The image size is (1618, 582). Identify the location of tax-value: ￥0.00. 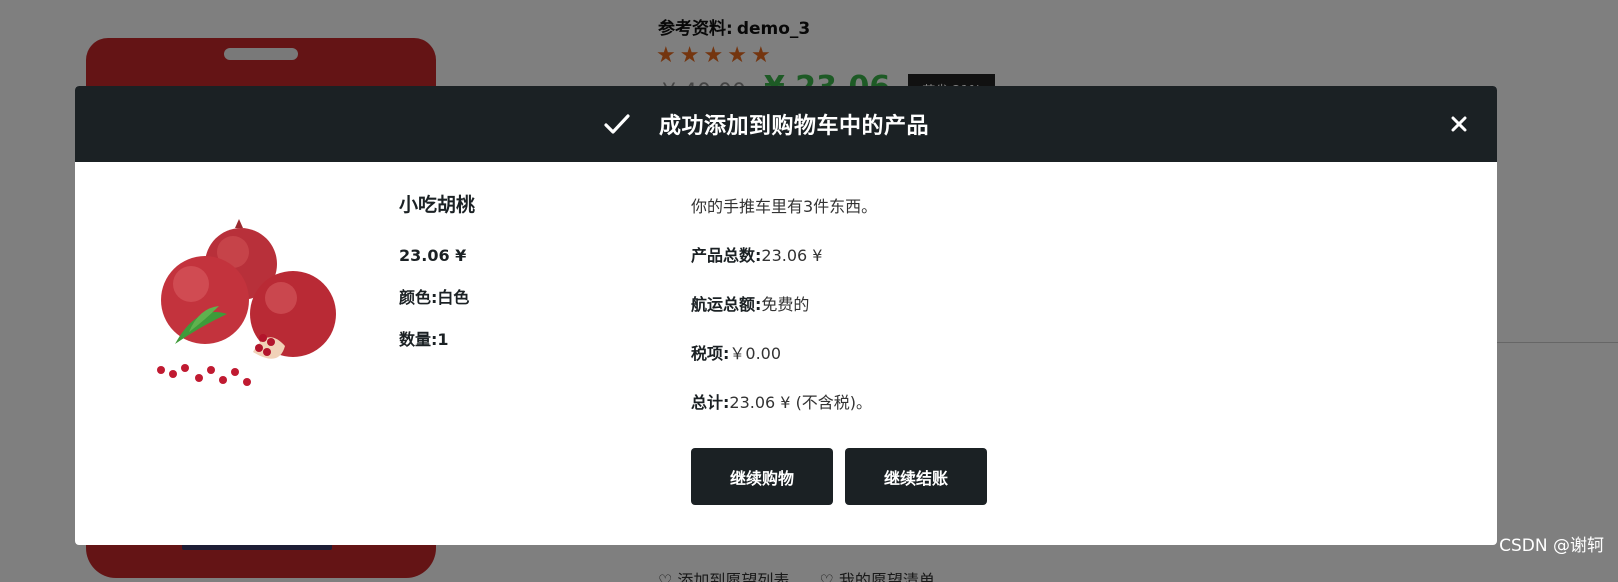
(755, 353).